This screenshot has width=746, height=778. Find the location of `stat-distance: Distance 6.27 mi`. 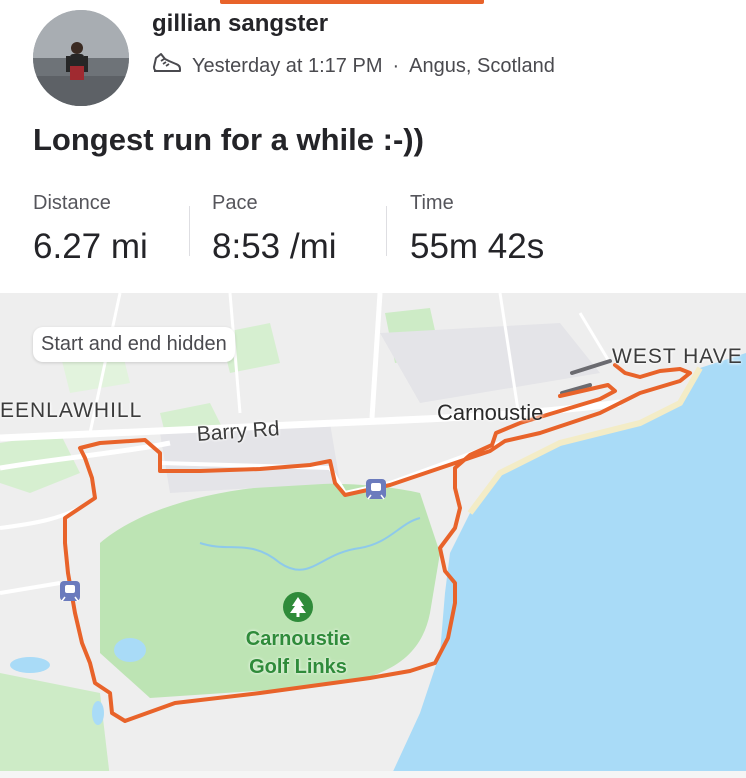

stat-distance: Distance 6.27 mi is located at coordinates (90, 229).